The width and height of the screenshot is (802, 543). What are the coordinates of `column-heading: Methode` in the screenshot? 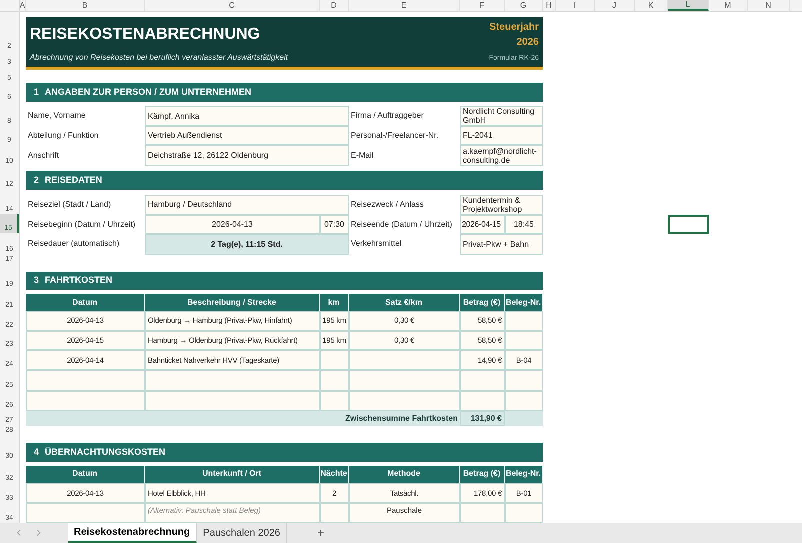 It's located at (404, 474).